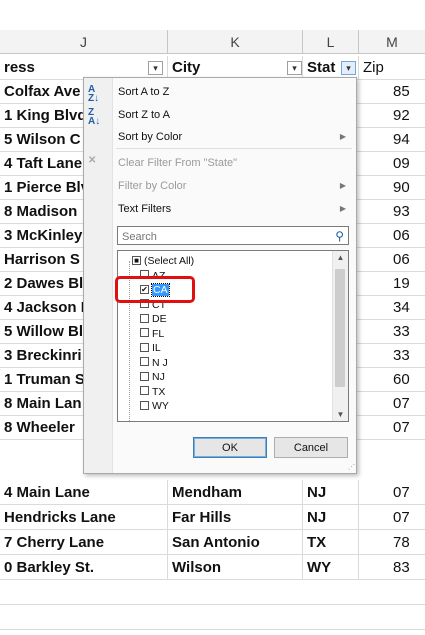  What do you see at coordinates (84, 42) in the screenshot?
I see `column-header-j: J` at bounding box center [84, 42].